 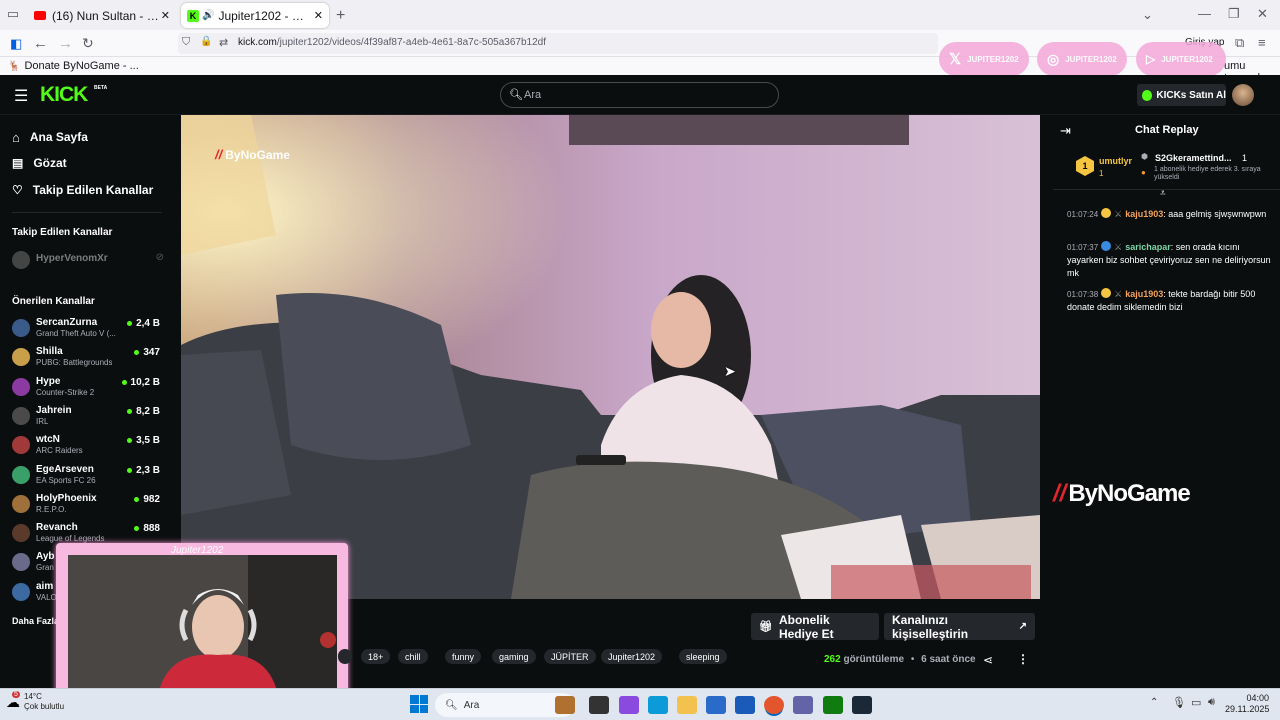 What do you see at coordinates (340, 16) in the screenshot?
I see `new-tab-icon: +` at bounding box center [340, 16].